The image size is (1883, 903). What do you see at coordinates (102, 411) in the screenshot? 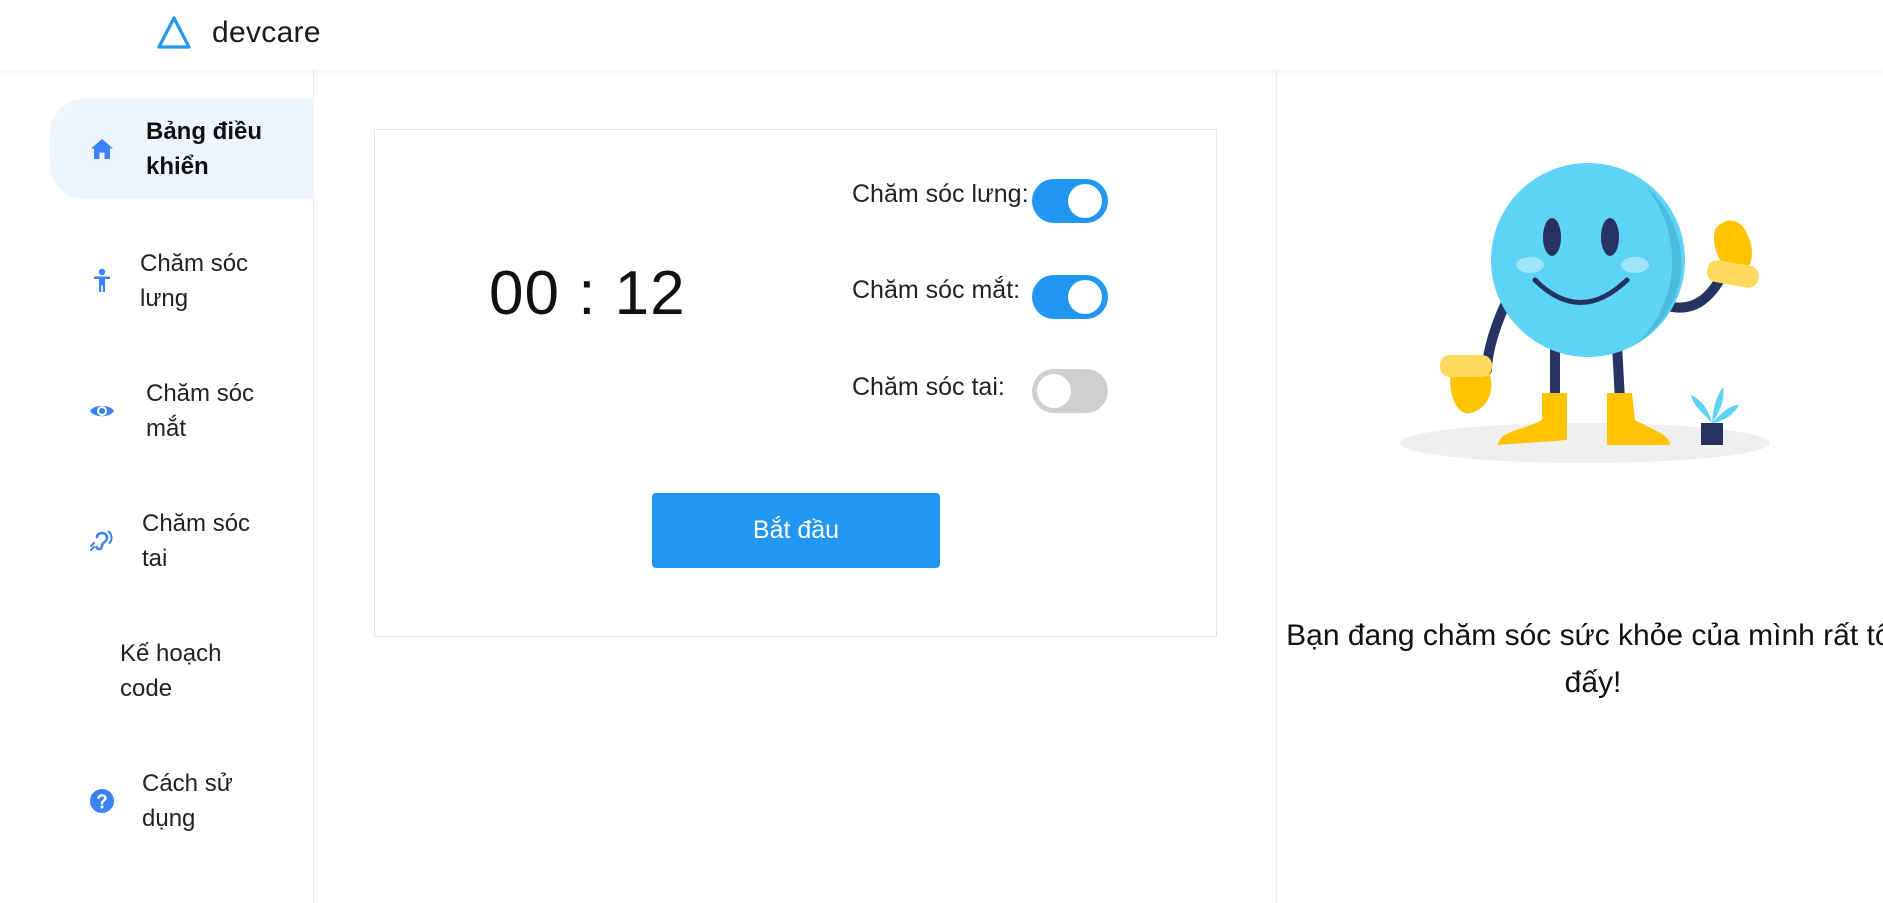
I see `eye-icon` at bounding box center [102, 411].